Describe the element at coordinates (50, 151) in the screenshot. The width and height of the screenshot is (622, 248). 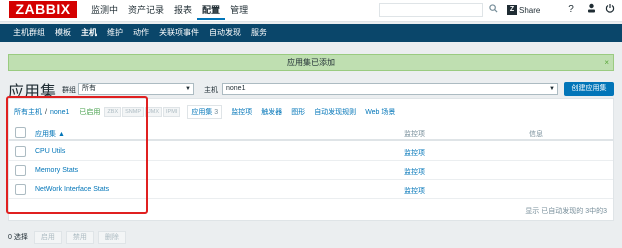
I see `application-name-link: CPU Utils` at that location.